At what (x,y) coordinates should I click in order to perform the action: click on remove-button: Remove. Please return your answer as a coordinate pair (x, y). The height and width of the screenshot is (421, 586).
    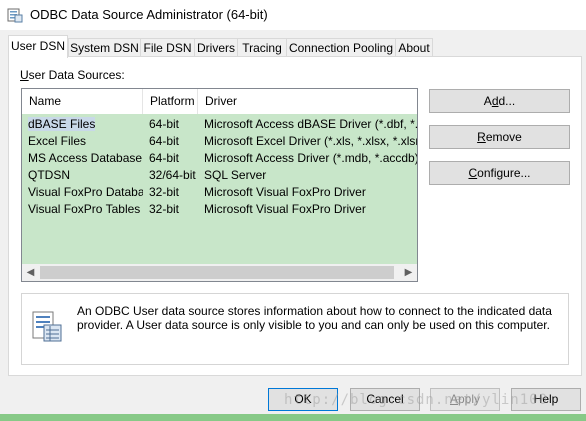
    Looking at the image, I should click on (499, 137).